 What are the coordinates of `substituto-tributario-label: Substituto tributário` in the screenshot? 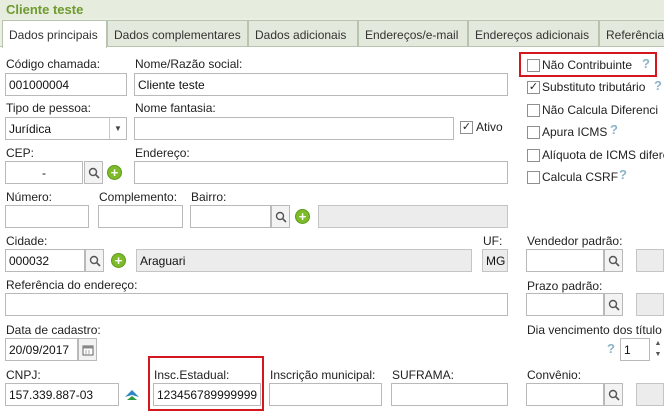 It's located at (594, 87).